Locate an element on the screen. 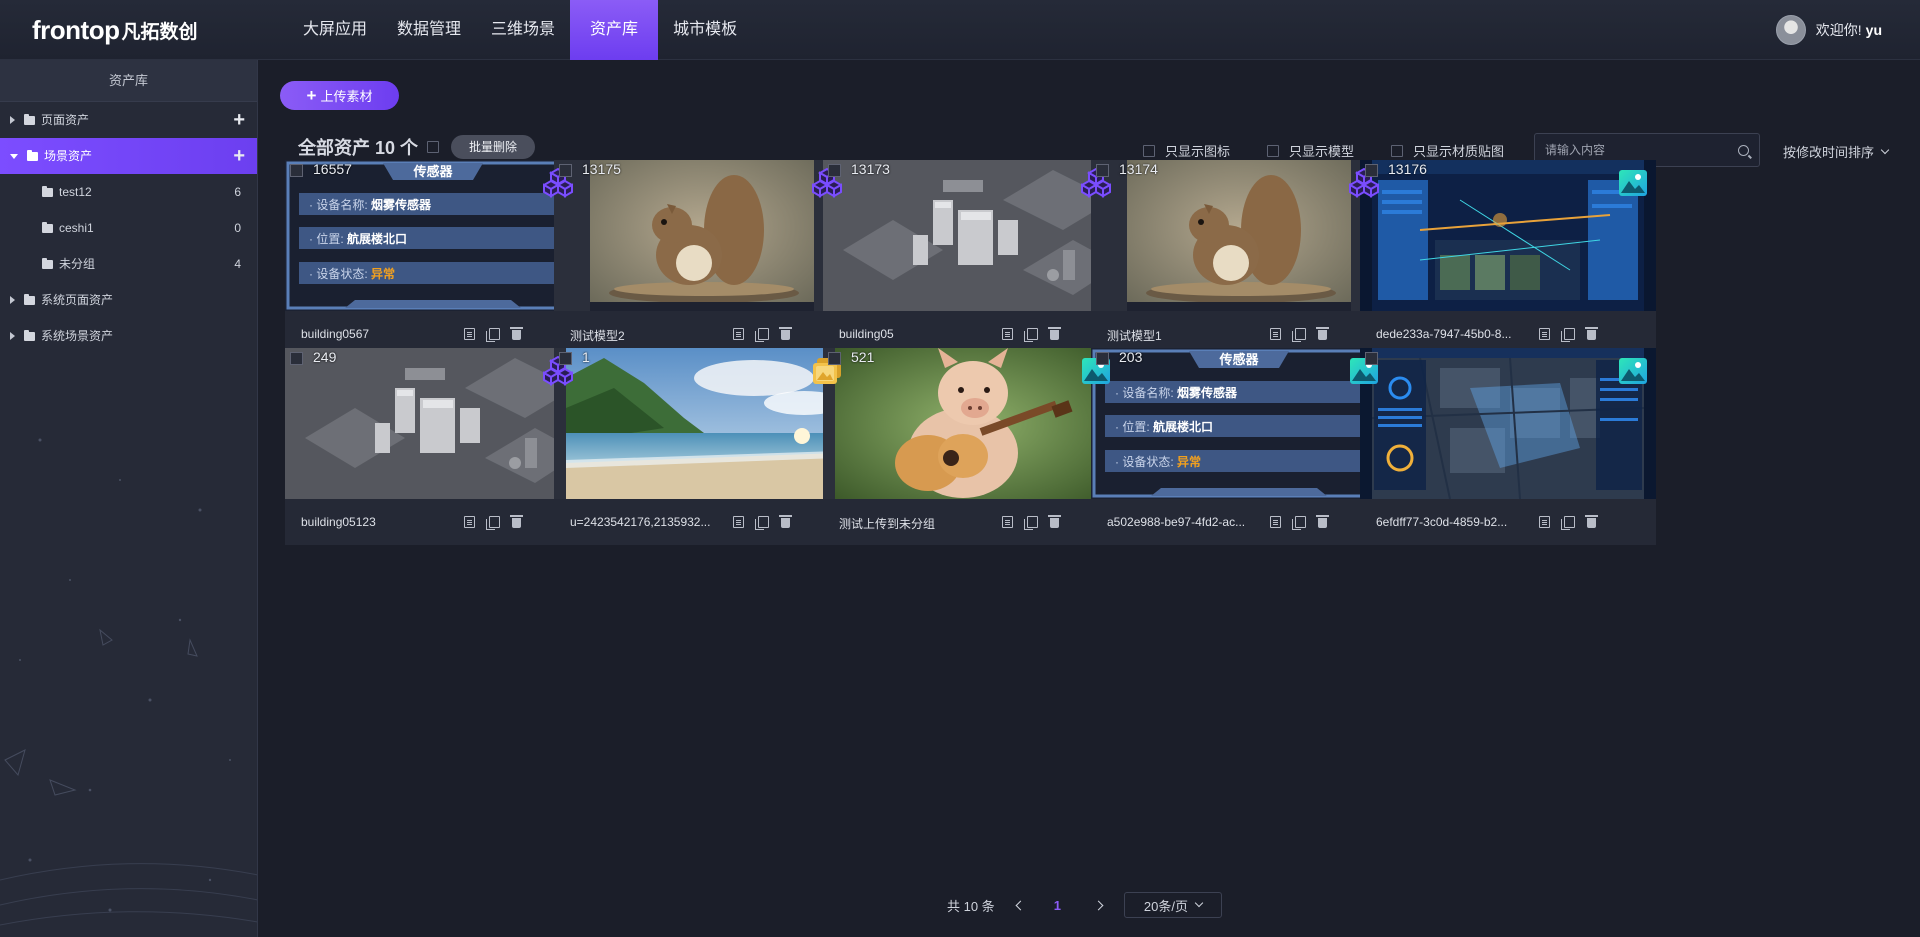 The height and width of the screenshot is (937, 1920). asset-card: 13174 测试模型1 is located at coordinates (1239, 258).